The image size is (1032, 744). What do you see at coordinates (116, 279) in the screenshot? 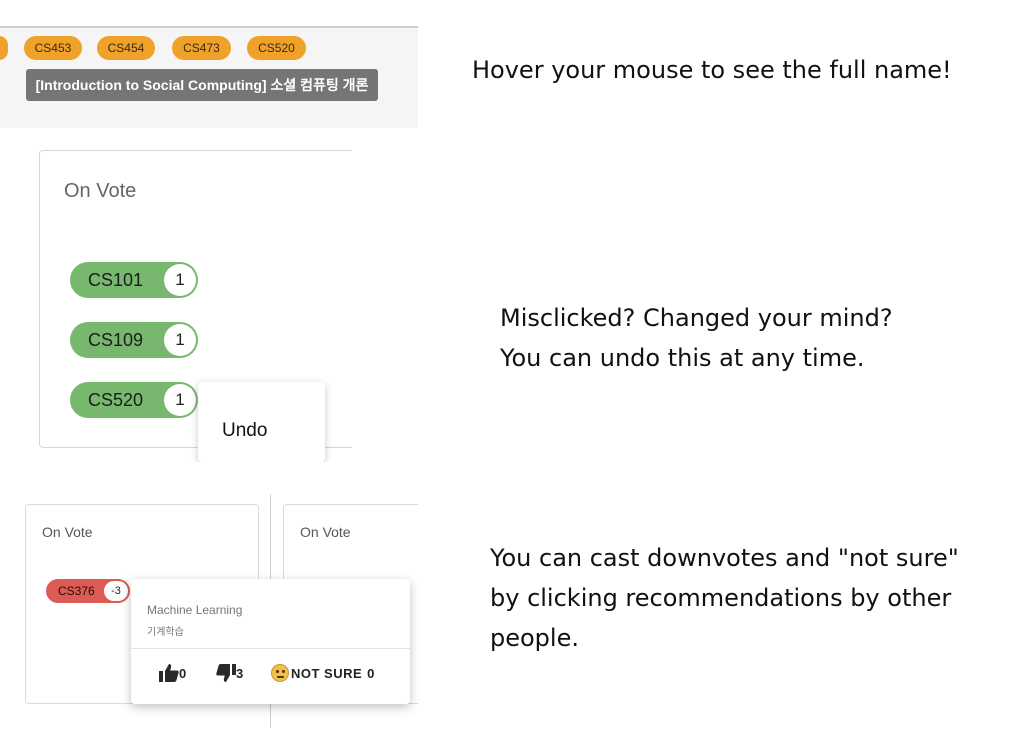
I see `chip-label: CS101` at bounding box center [116, 279].